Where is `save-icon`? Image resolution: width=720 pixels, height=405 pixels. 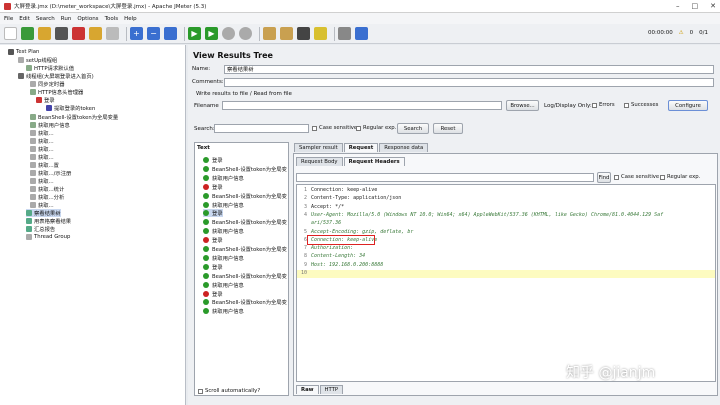 save-icon is located at coordinates (61, 33).